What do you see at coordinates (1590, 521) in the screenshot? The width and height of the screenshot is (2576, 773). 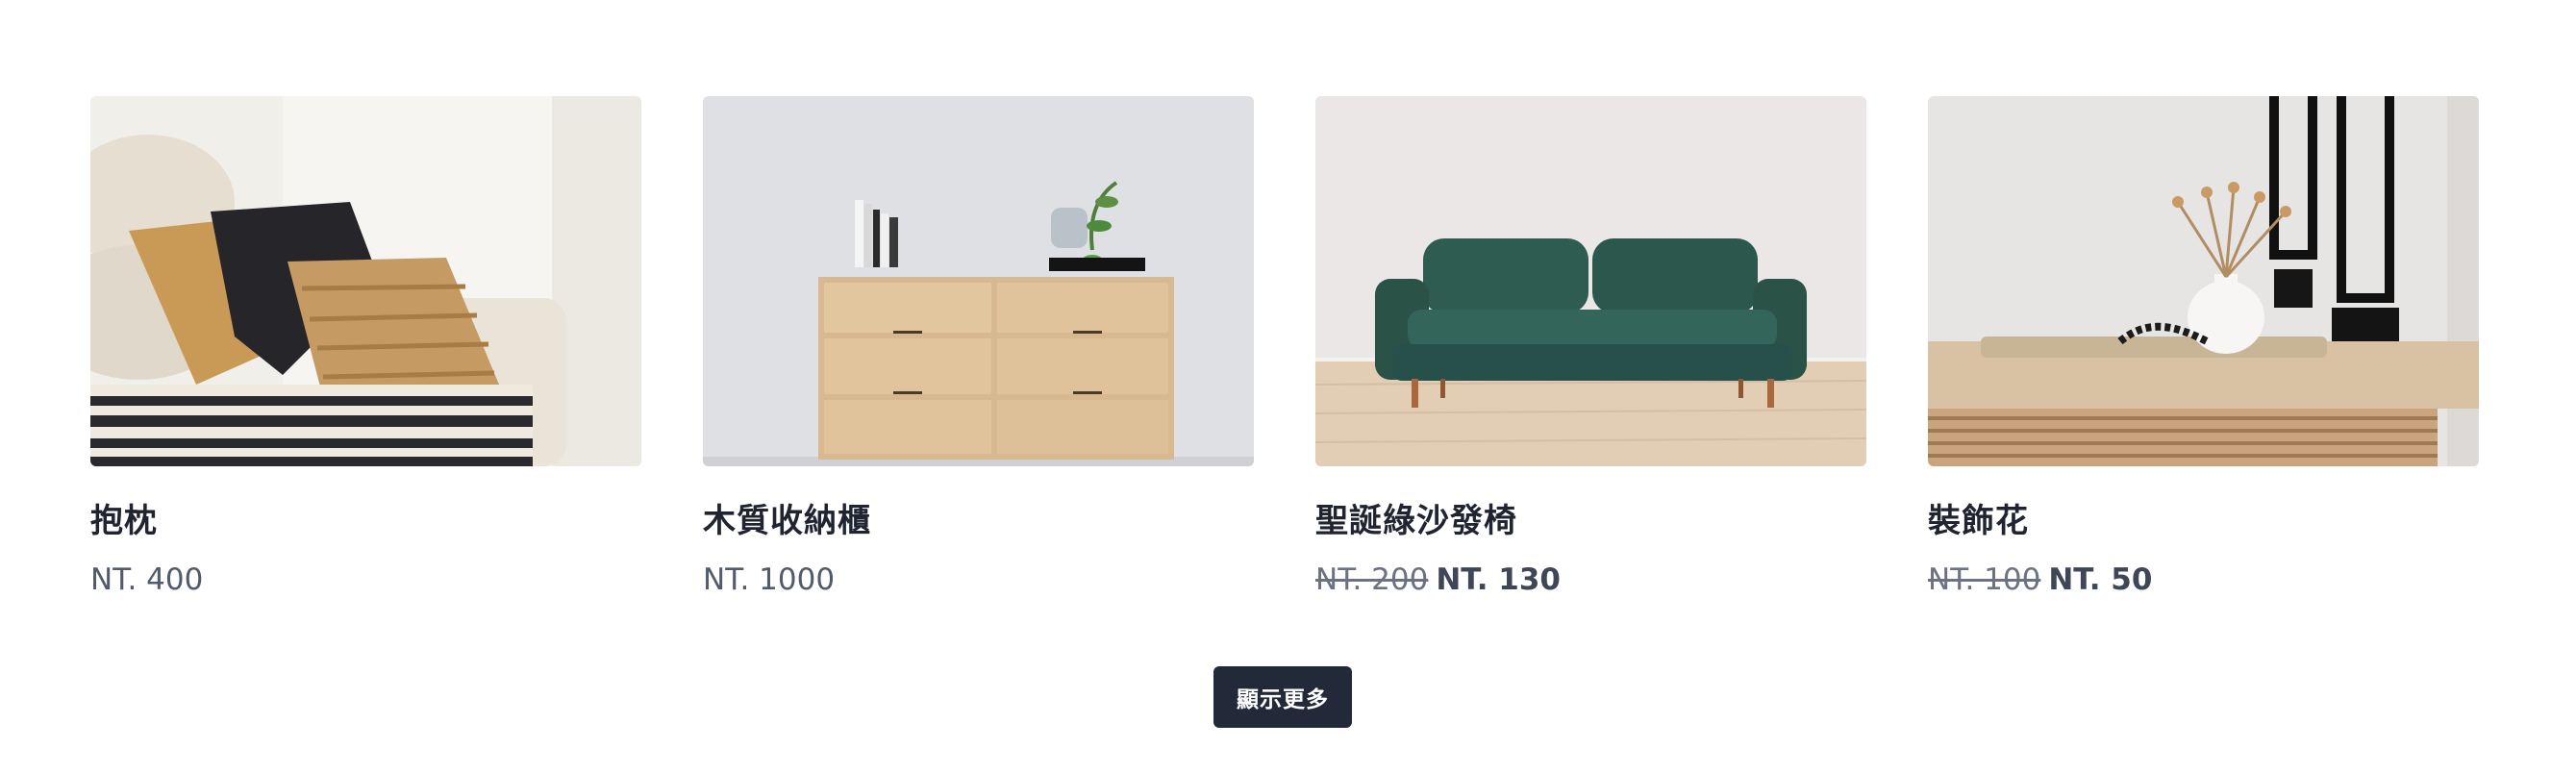 I see `product-name: 聖誕綠沙發椅` at bounding box center [1590, 521].